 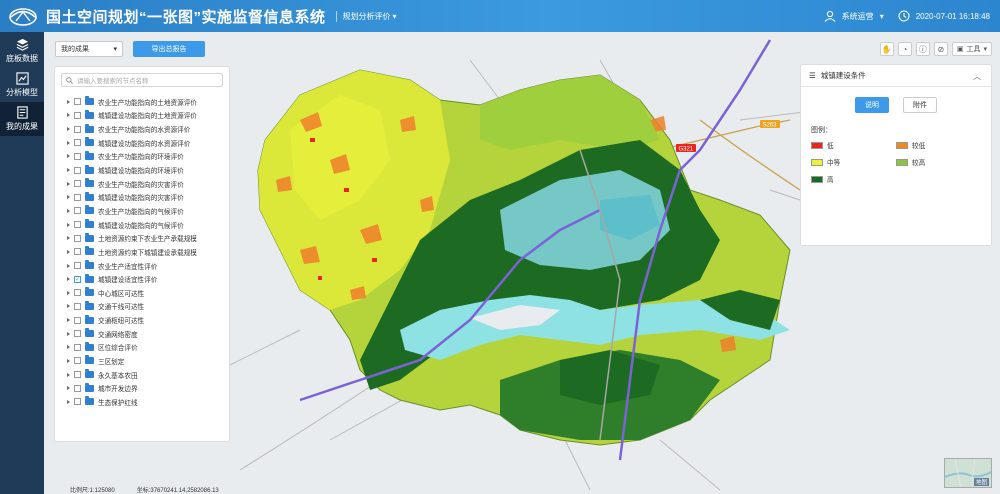 What do you see at coordinates (142, 279) in the screenshot?
I see `tree-item: ✓ 城镇建设适宜性评价` at bounding box center [142, 279].